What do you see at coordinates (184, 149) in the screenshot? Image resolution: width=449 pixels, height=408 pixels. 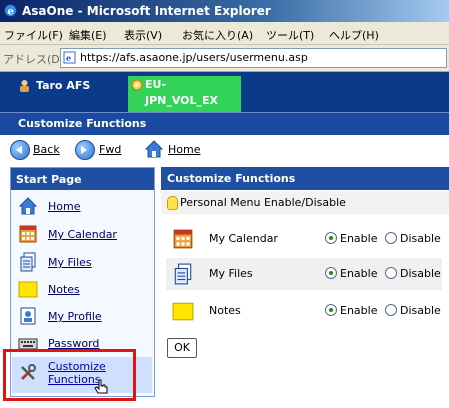 I see `home-link: Home` at bounding box center [184, 149].